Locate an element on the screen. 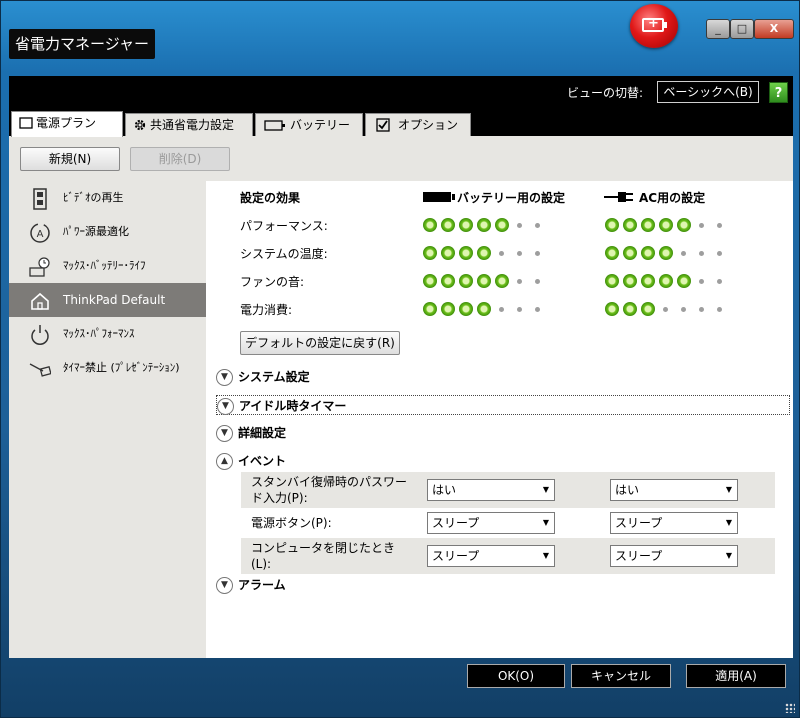  plan-max-performance: ﾏｯｸｽ･ﾊﾟﾌｫｰﾏﾝｽ is located at coordinates (107, 334).